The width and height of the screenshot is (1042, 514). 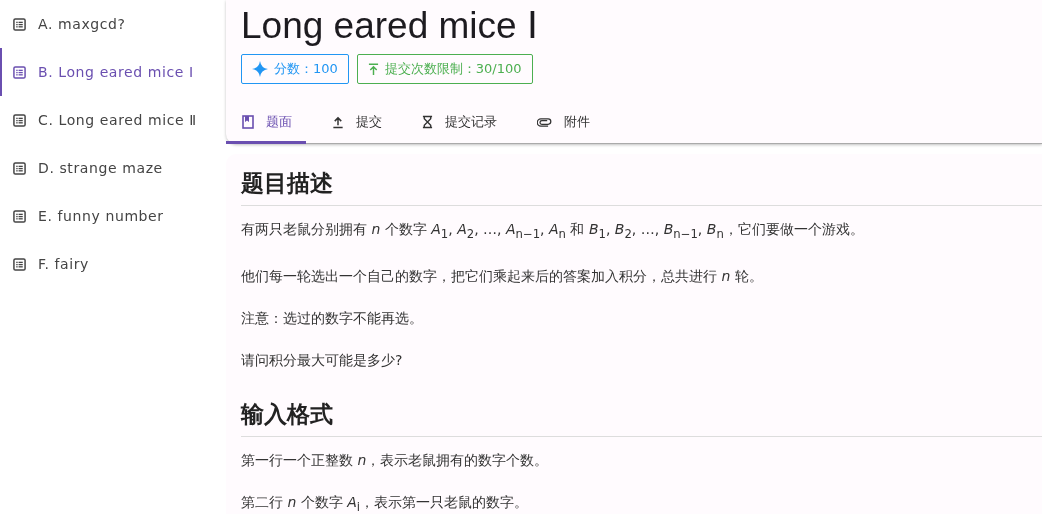 I want to click on section-heading: 题目描述, so click(x=641, y=187).